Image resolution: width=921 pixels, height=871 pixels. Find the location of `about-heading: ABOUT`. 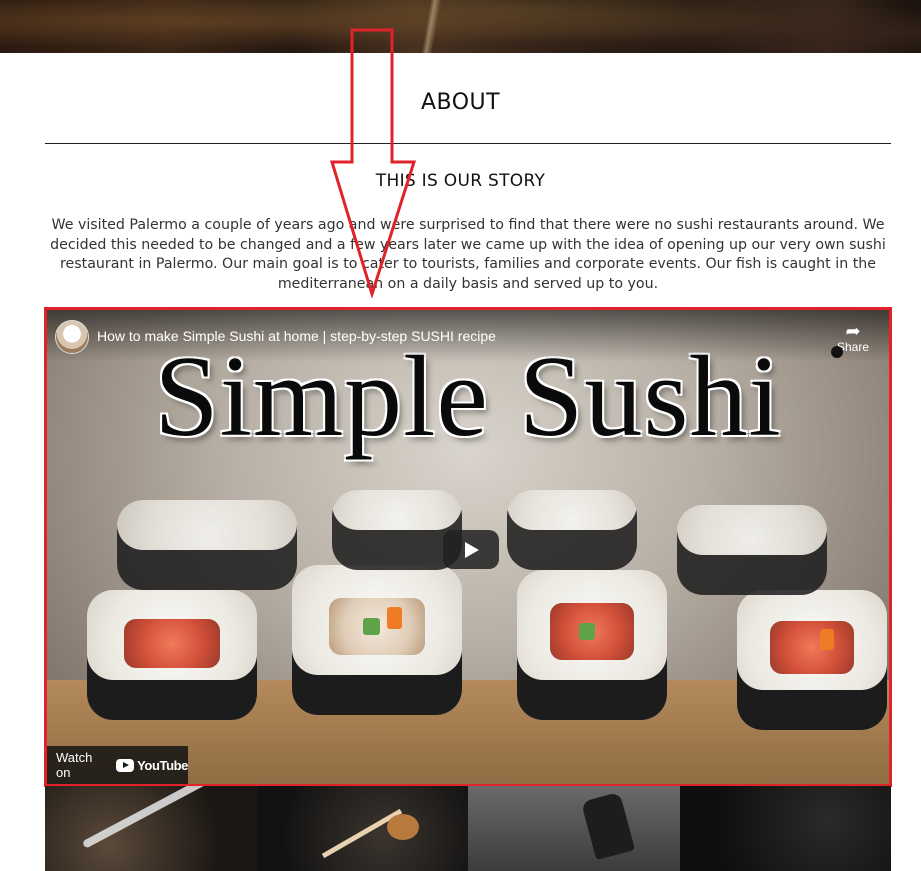

about-heading: ABOUT is located at coordinates (460, 102).